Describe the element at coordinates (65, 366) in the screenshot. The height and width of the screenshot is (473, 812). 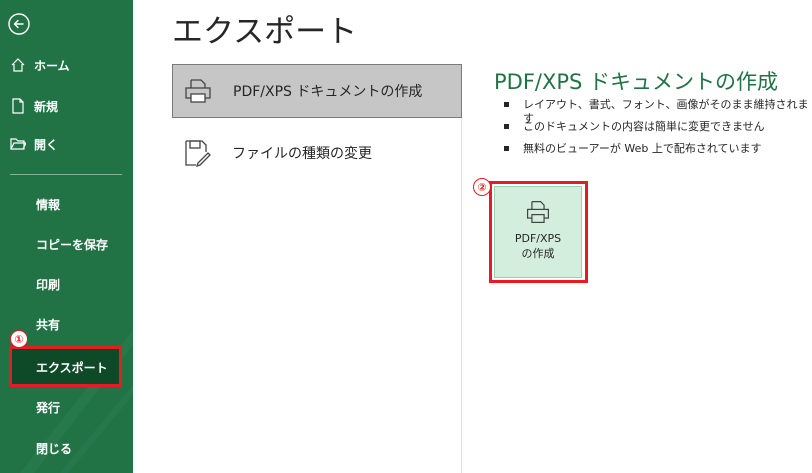
I see `highlight-box-export` at that location.